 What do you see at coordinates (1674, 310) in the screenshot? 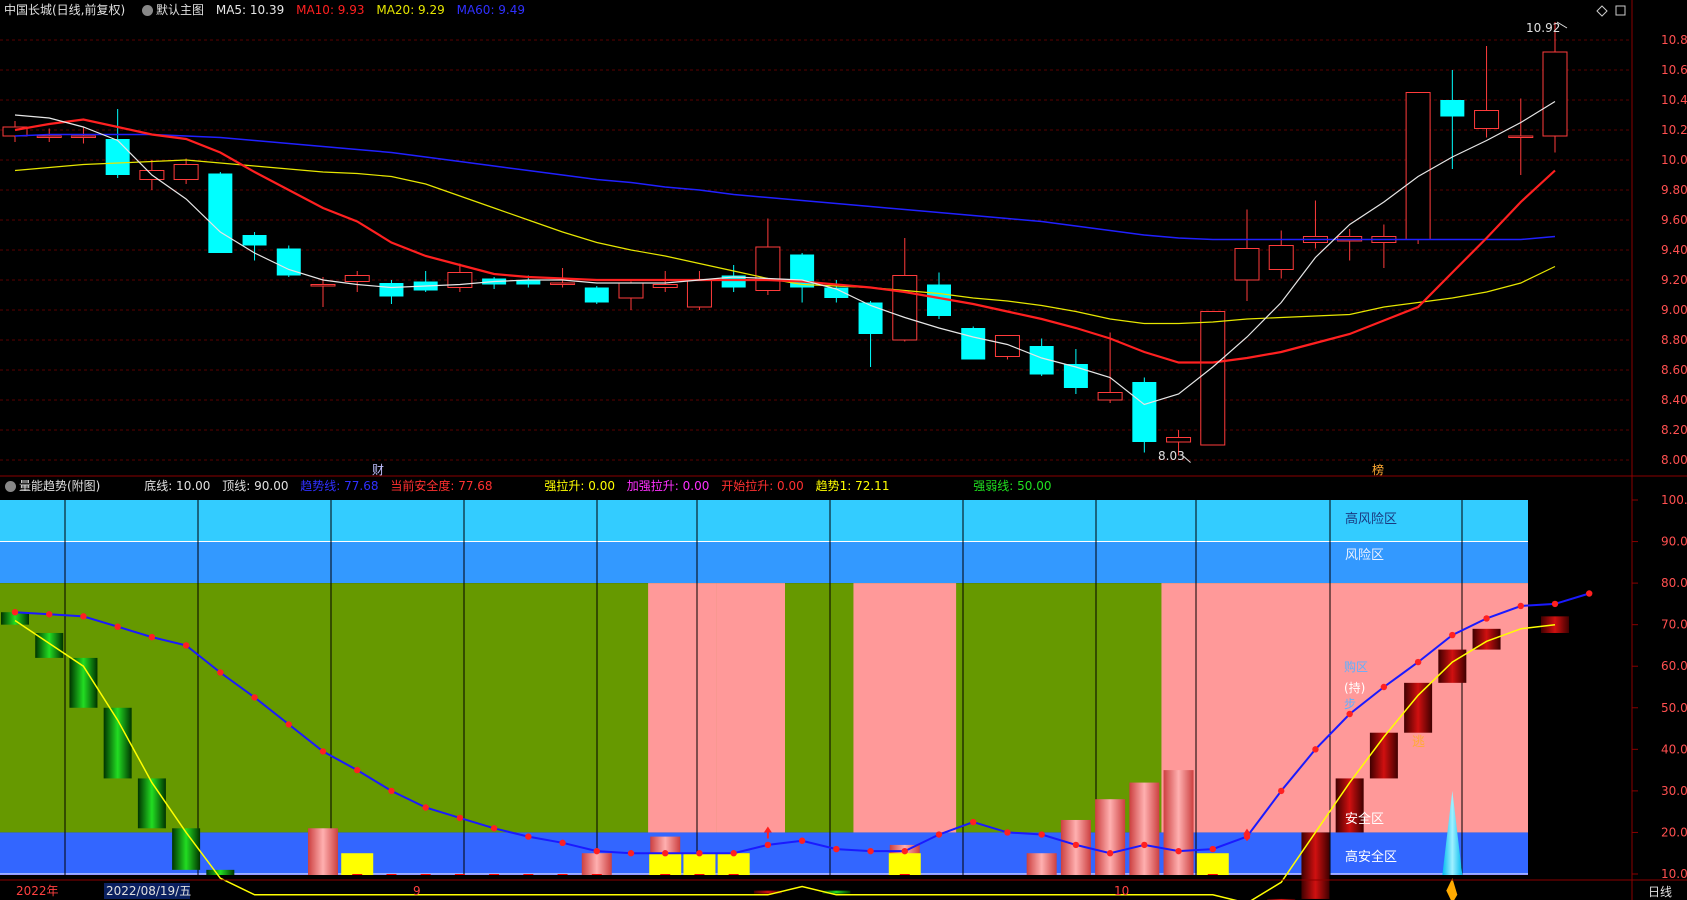
I see `price-tick-label: 9.00` at bounding box center [1674, 310].